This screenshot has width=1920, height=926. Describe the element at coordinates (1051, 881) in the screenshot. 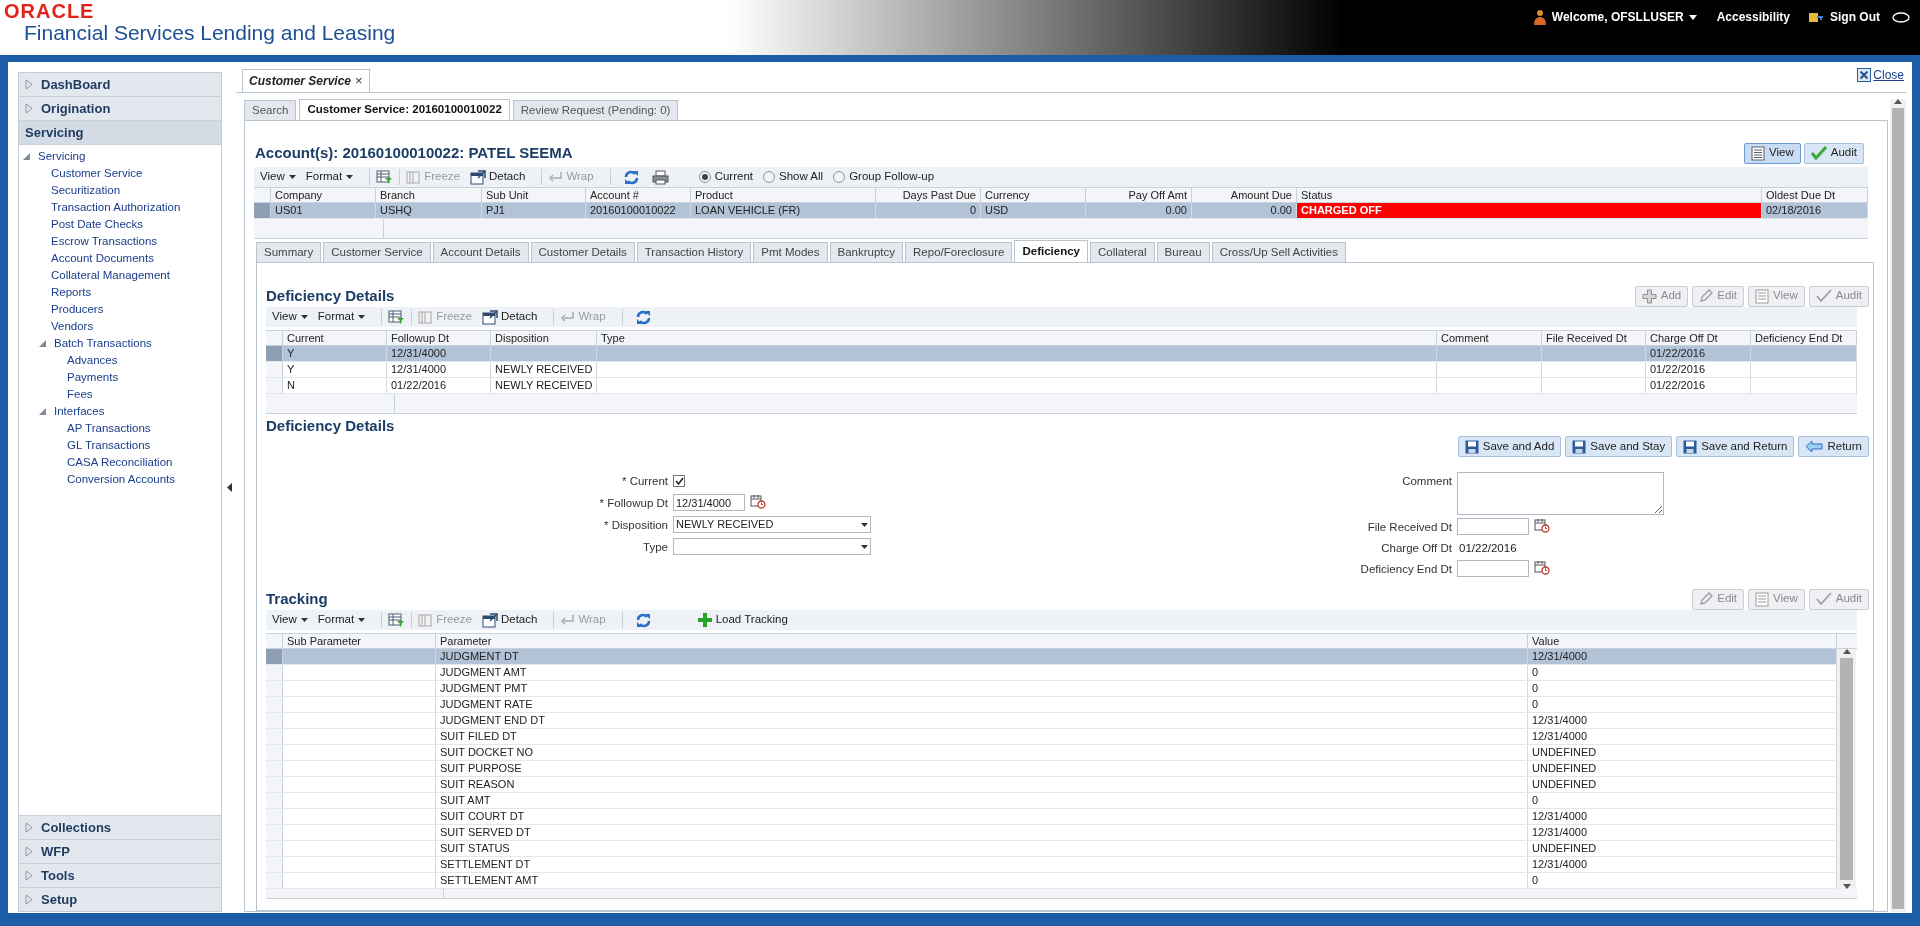

I see `table-row: SETTLEMENT AMT 0` at that location.